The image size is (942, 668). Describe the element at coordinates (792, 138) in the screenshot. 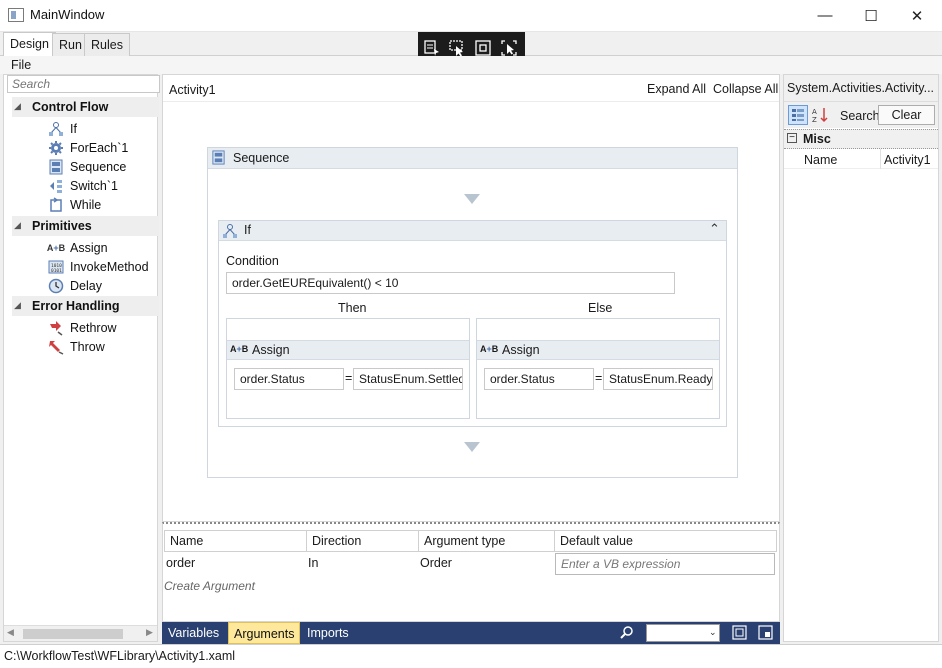

I see `collapse-toggle-icon: −` at that location.